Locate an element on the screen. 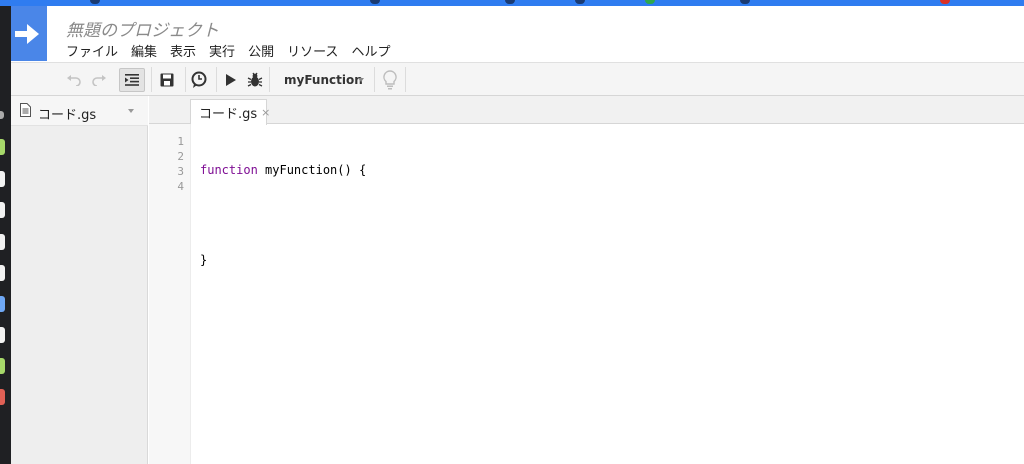 This screenshot has width=1024, height=464. run-icon is located at coordinates (231, 79).